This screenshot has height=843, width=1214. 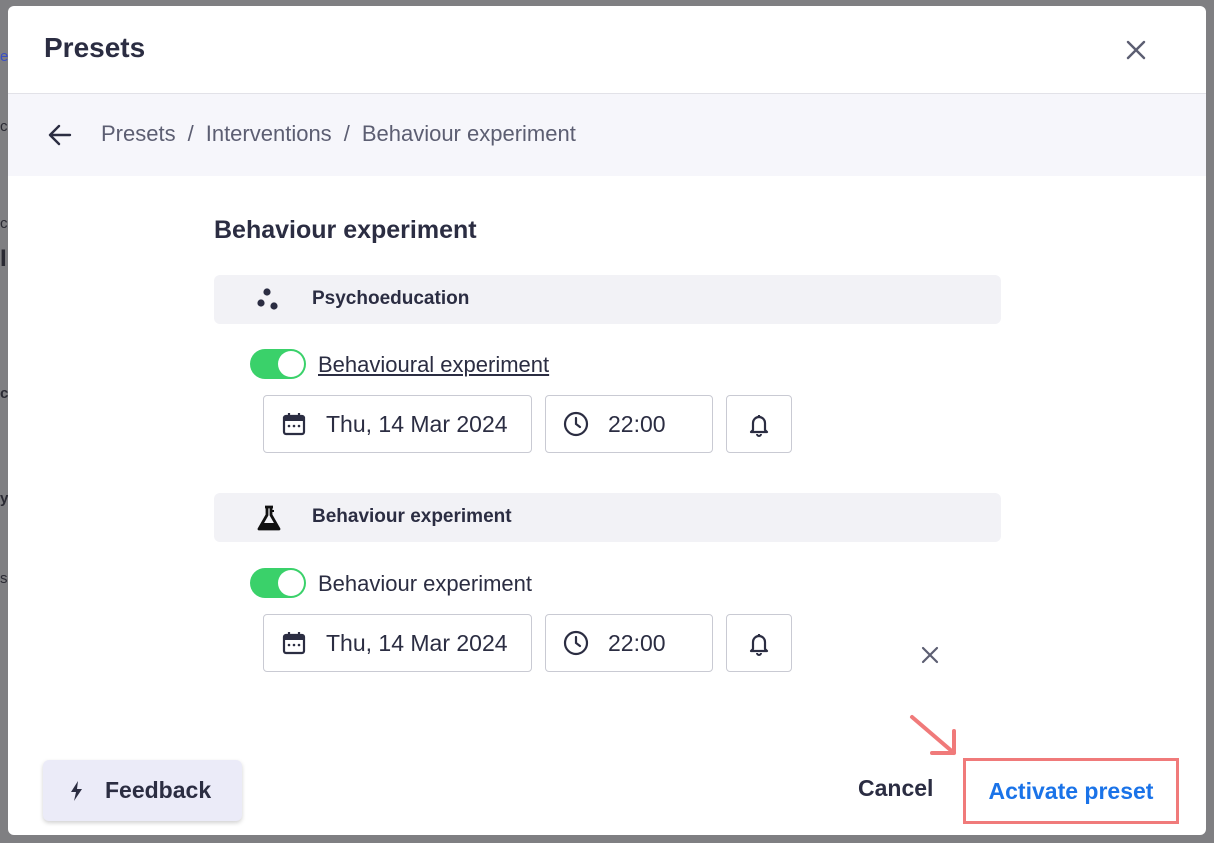 What do you see at coordinates (3, 258) in the screenshot?
I see `background-text-fragment: I` at bounding box center [3, 258].